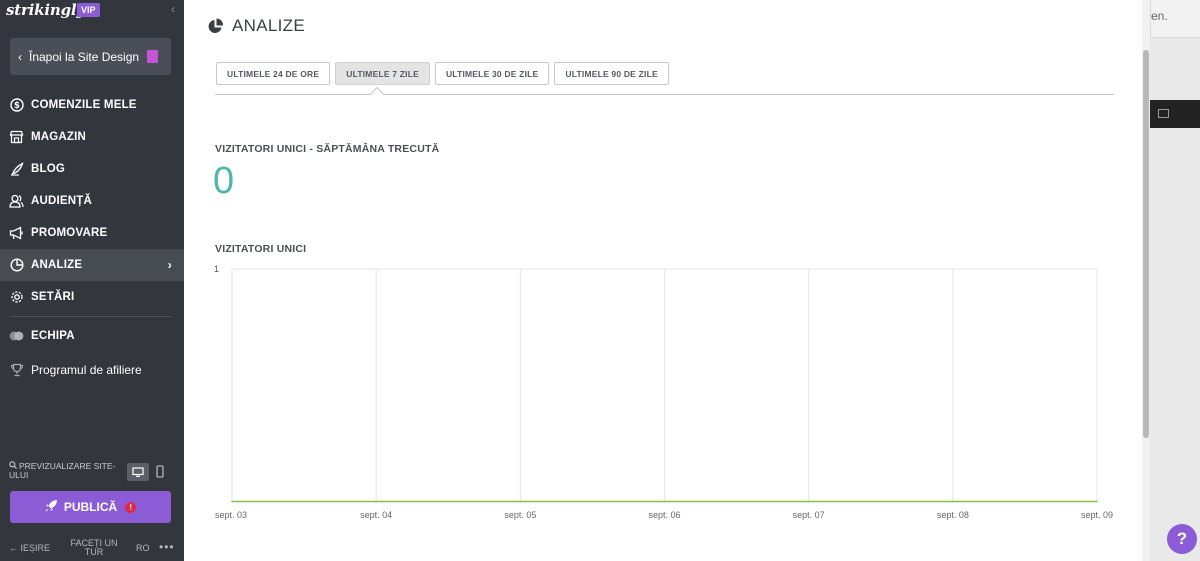 The width and height of the screenshot is (1200, 561). I want to click on sidebar-item-label: MAGAZIN, so click(59, 137).